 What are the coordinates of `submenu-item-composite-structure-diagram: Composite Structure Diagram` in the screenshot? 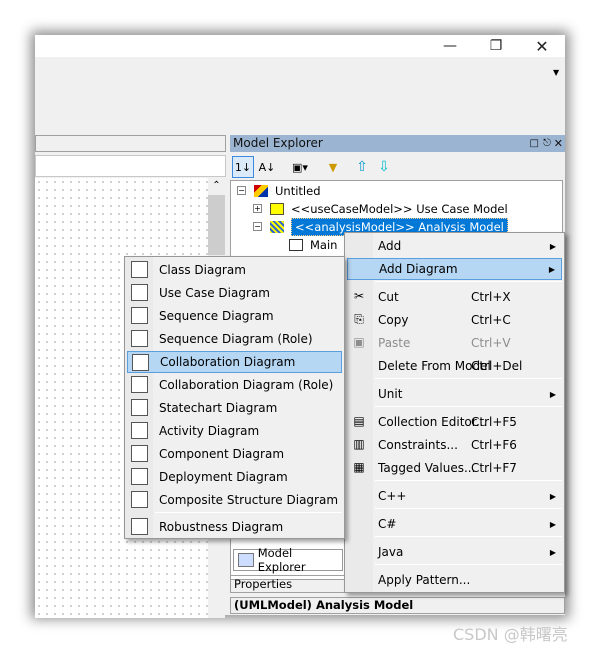 It's located at (234, 500).